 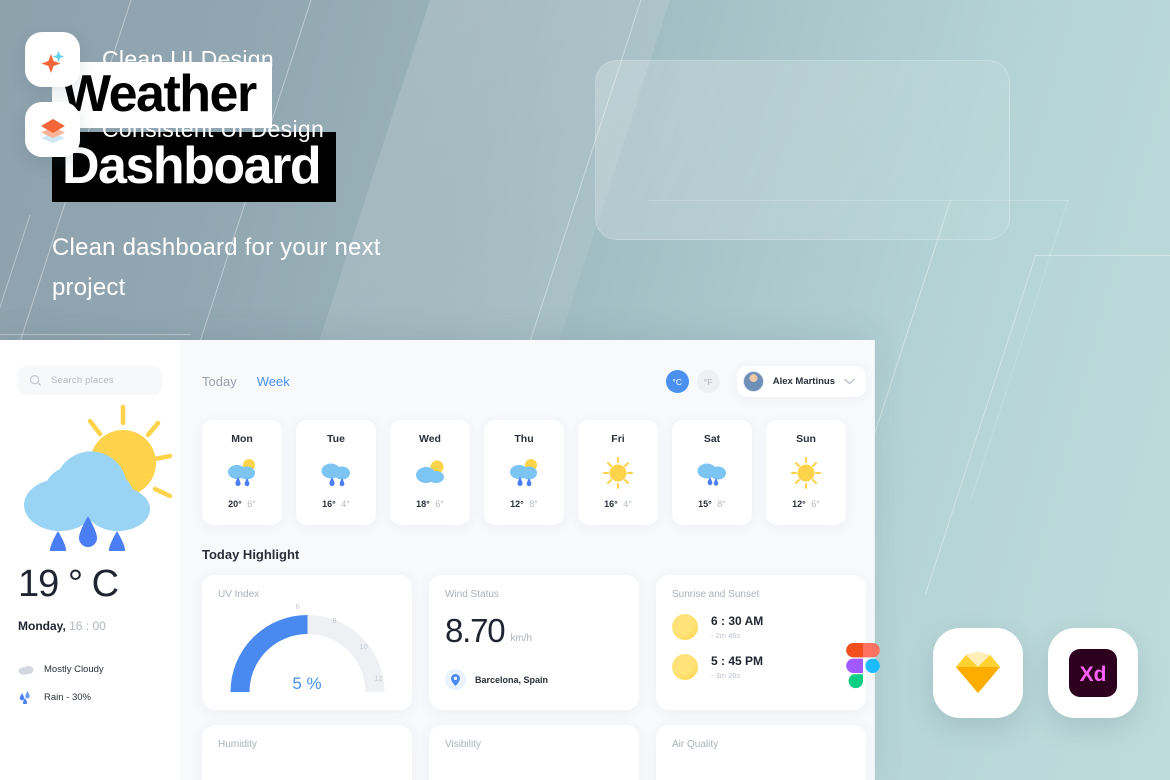 I want to click on forecast-day-card: Sun 12° 6°, so click(x=806, y=472).